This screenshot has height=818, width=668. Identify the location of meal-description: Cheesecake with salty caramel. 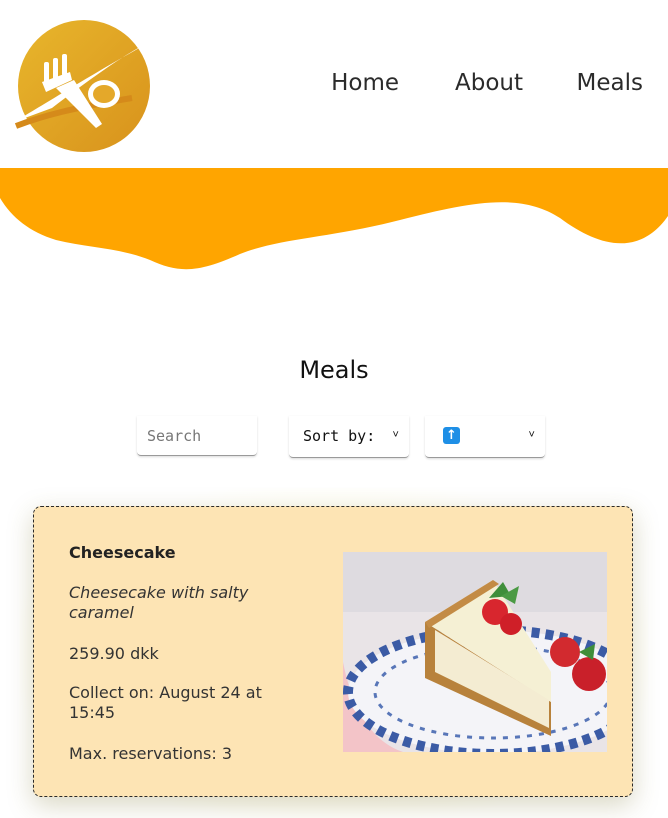
(159, 602).